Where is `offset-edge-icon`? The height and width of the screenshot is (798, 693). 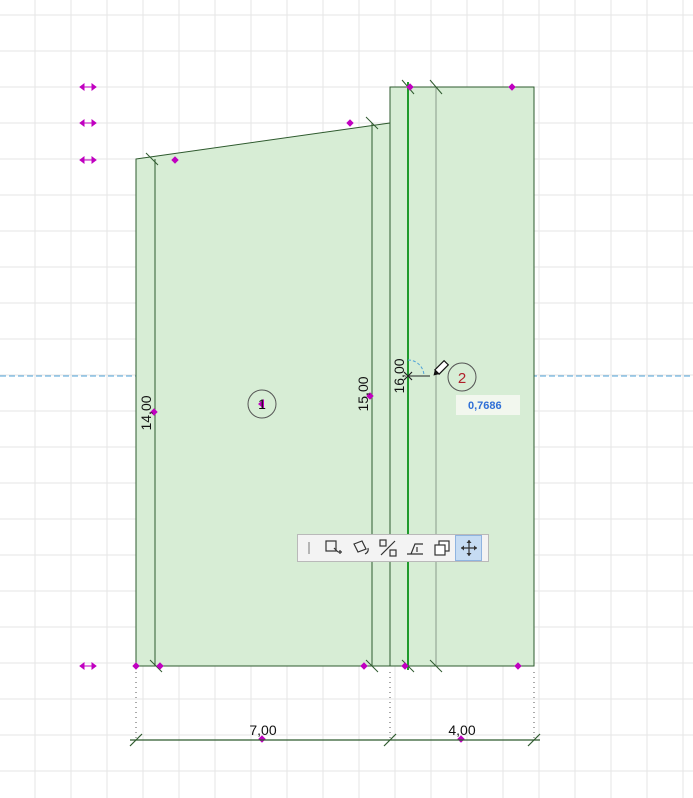 offset-edge-icon is located at coordinates (387, 548).